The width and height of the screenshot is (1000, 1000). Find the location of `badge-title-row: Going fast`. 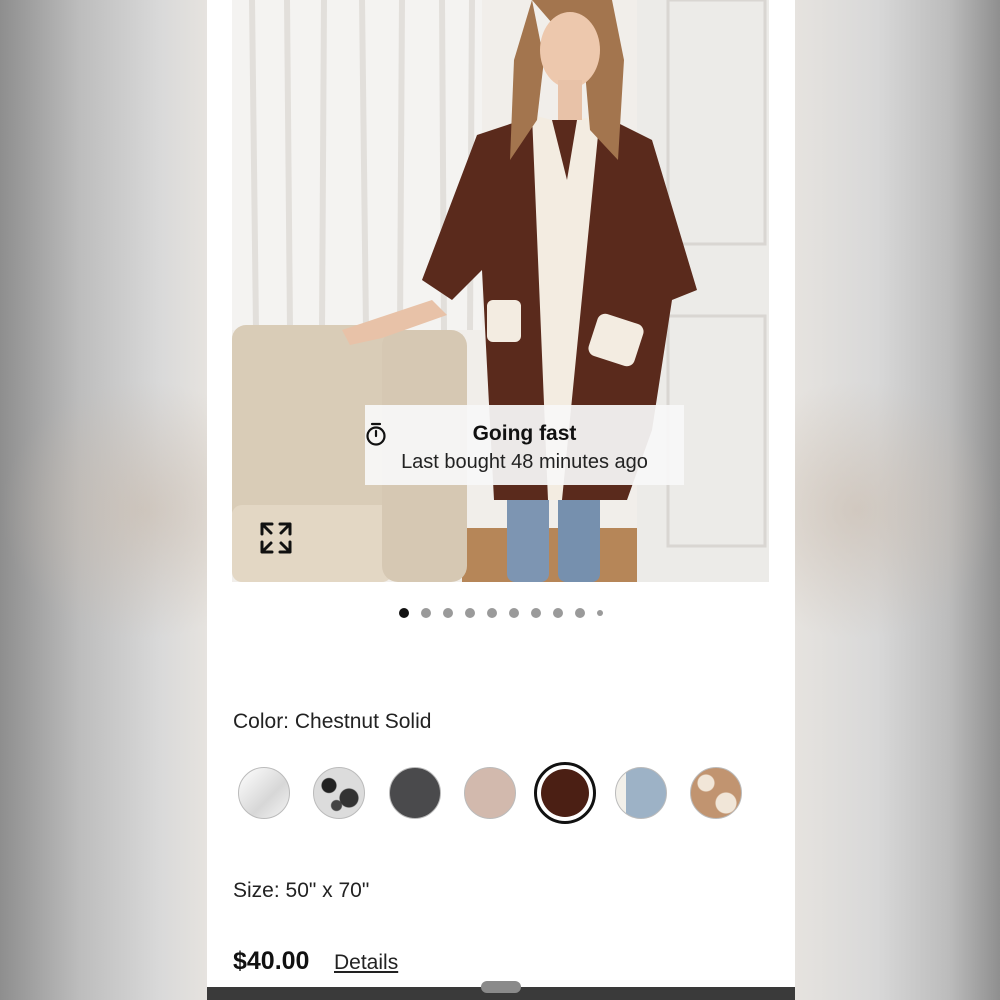

badge-title-row: Going fast is located at coordinates (524, 434).